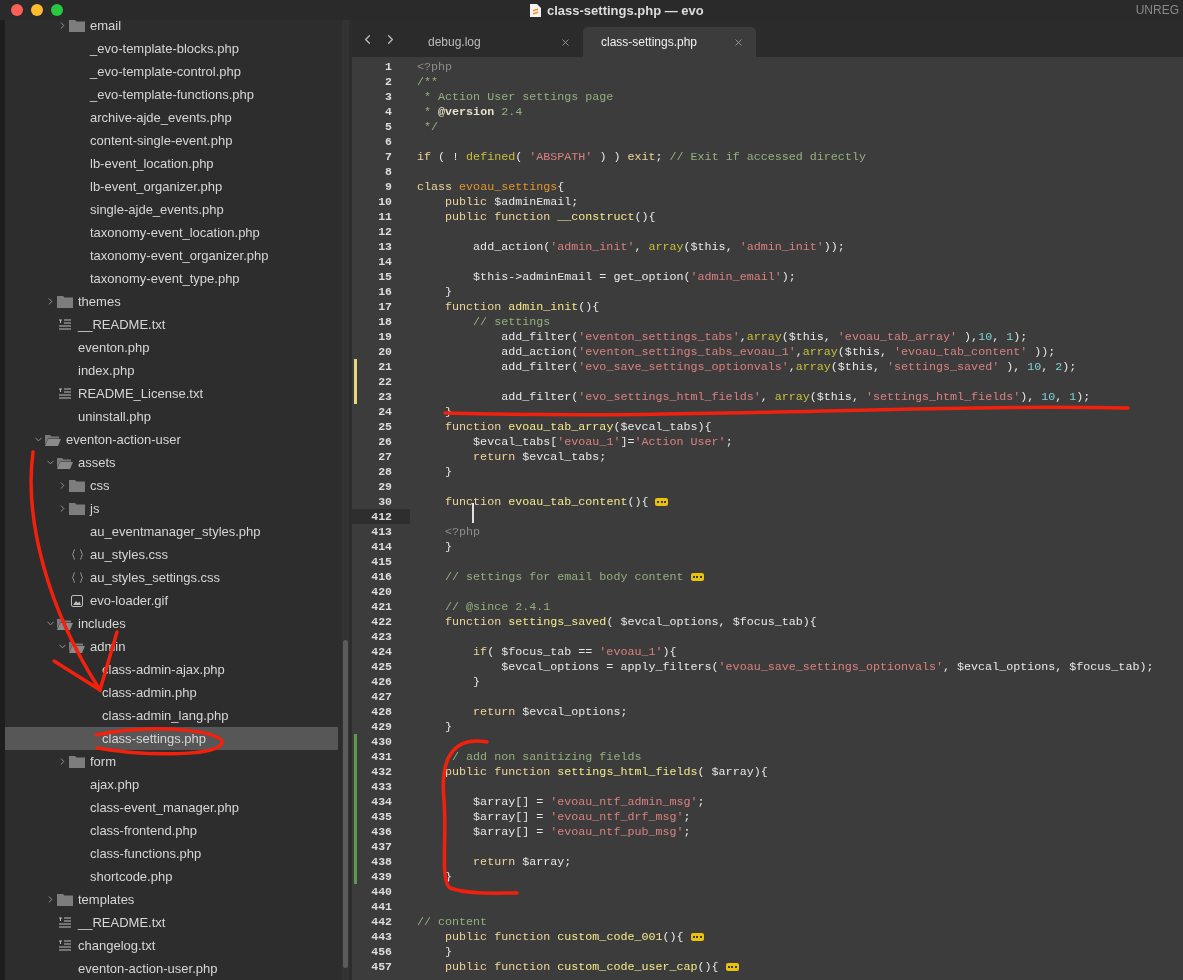  I want to click on folder-item: assets, so click(171, 462).